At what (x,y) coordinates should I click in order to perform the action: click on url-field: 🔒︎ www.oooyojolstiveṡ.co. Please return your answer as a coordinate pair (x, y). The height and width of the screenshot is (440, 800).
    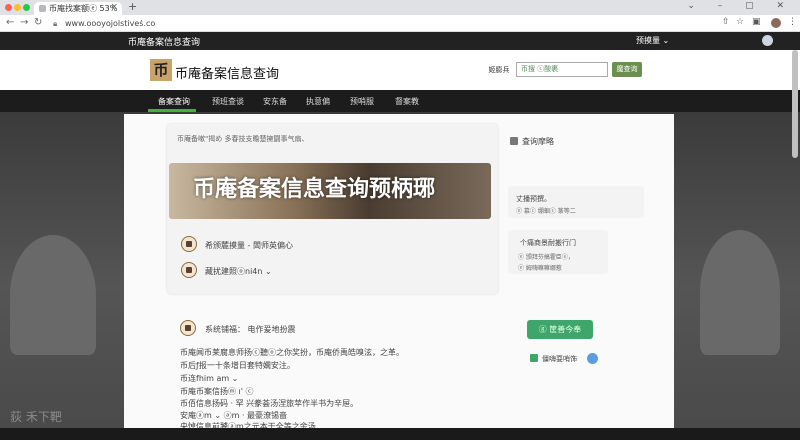
    Looking at the image, I should click on (372, 23).